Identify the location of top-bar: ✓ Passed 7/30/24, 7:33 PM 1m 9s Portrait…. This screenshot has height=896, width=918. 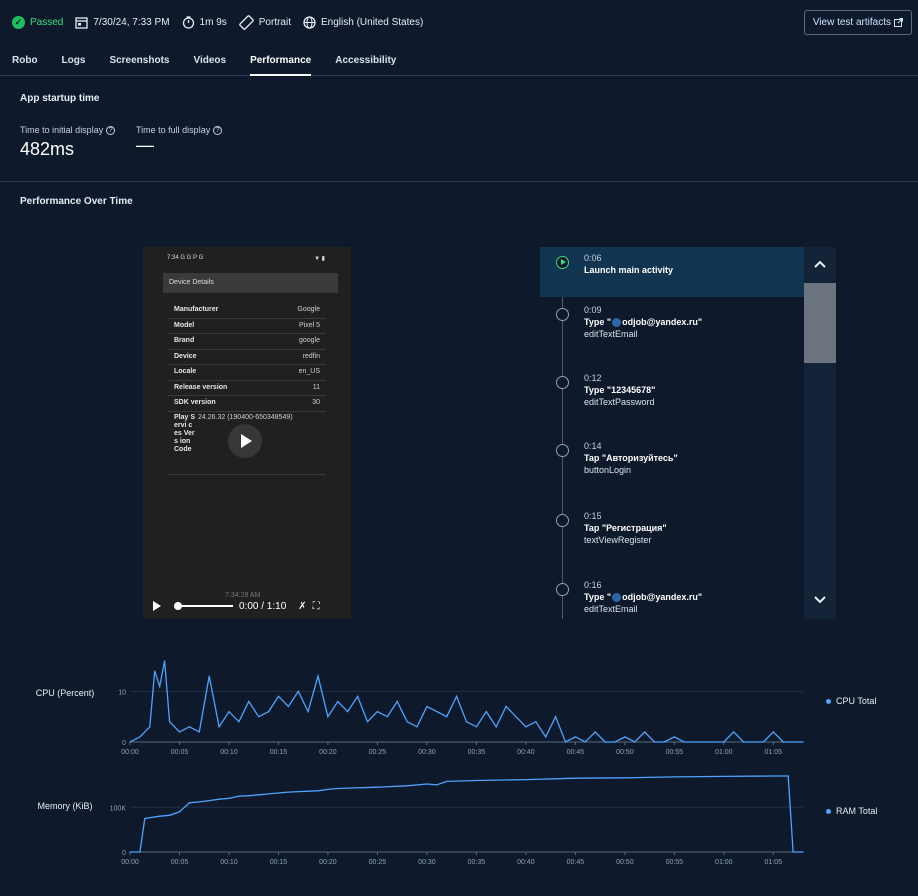
(459, 23).